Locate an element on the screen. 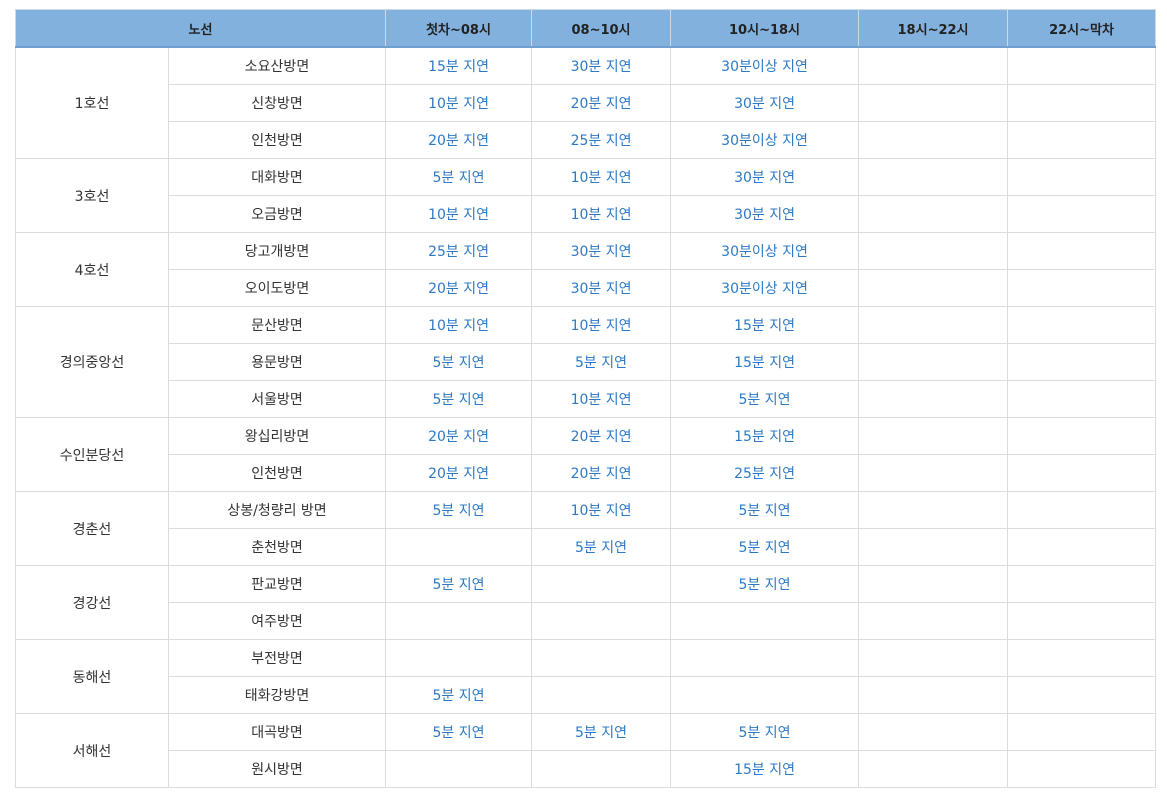  table-row: 춘천방면 5분 지연 5분 지연 is located at coordinates (586, 547).